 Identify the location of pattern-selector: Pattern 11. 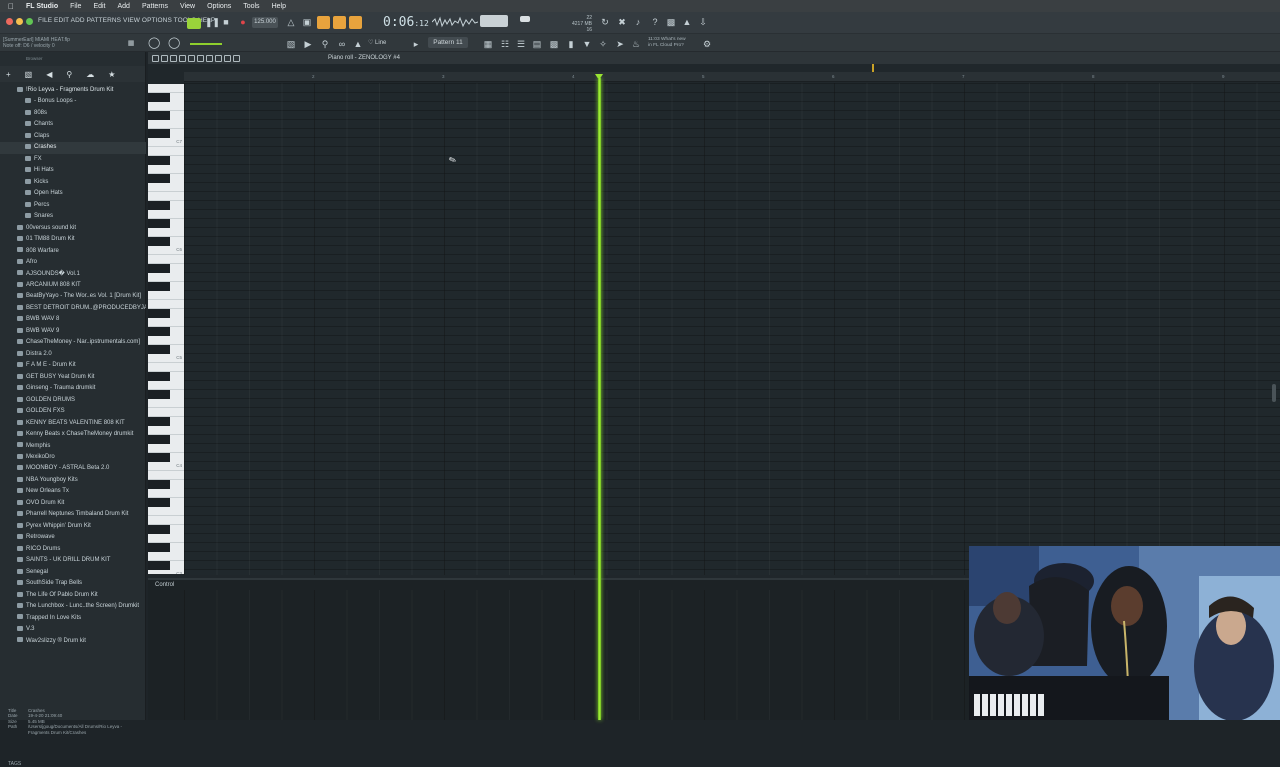
(448, 42).